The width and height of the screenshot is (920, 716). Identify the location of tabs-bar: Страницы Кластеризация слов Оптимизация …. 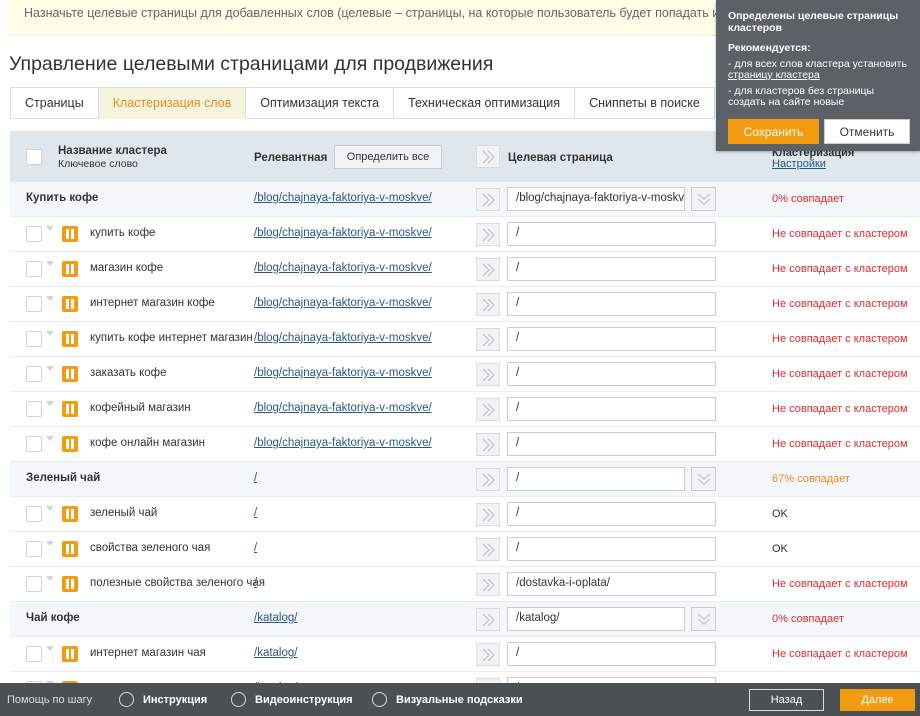
(362, 103).